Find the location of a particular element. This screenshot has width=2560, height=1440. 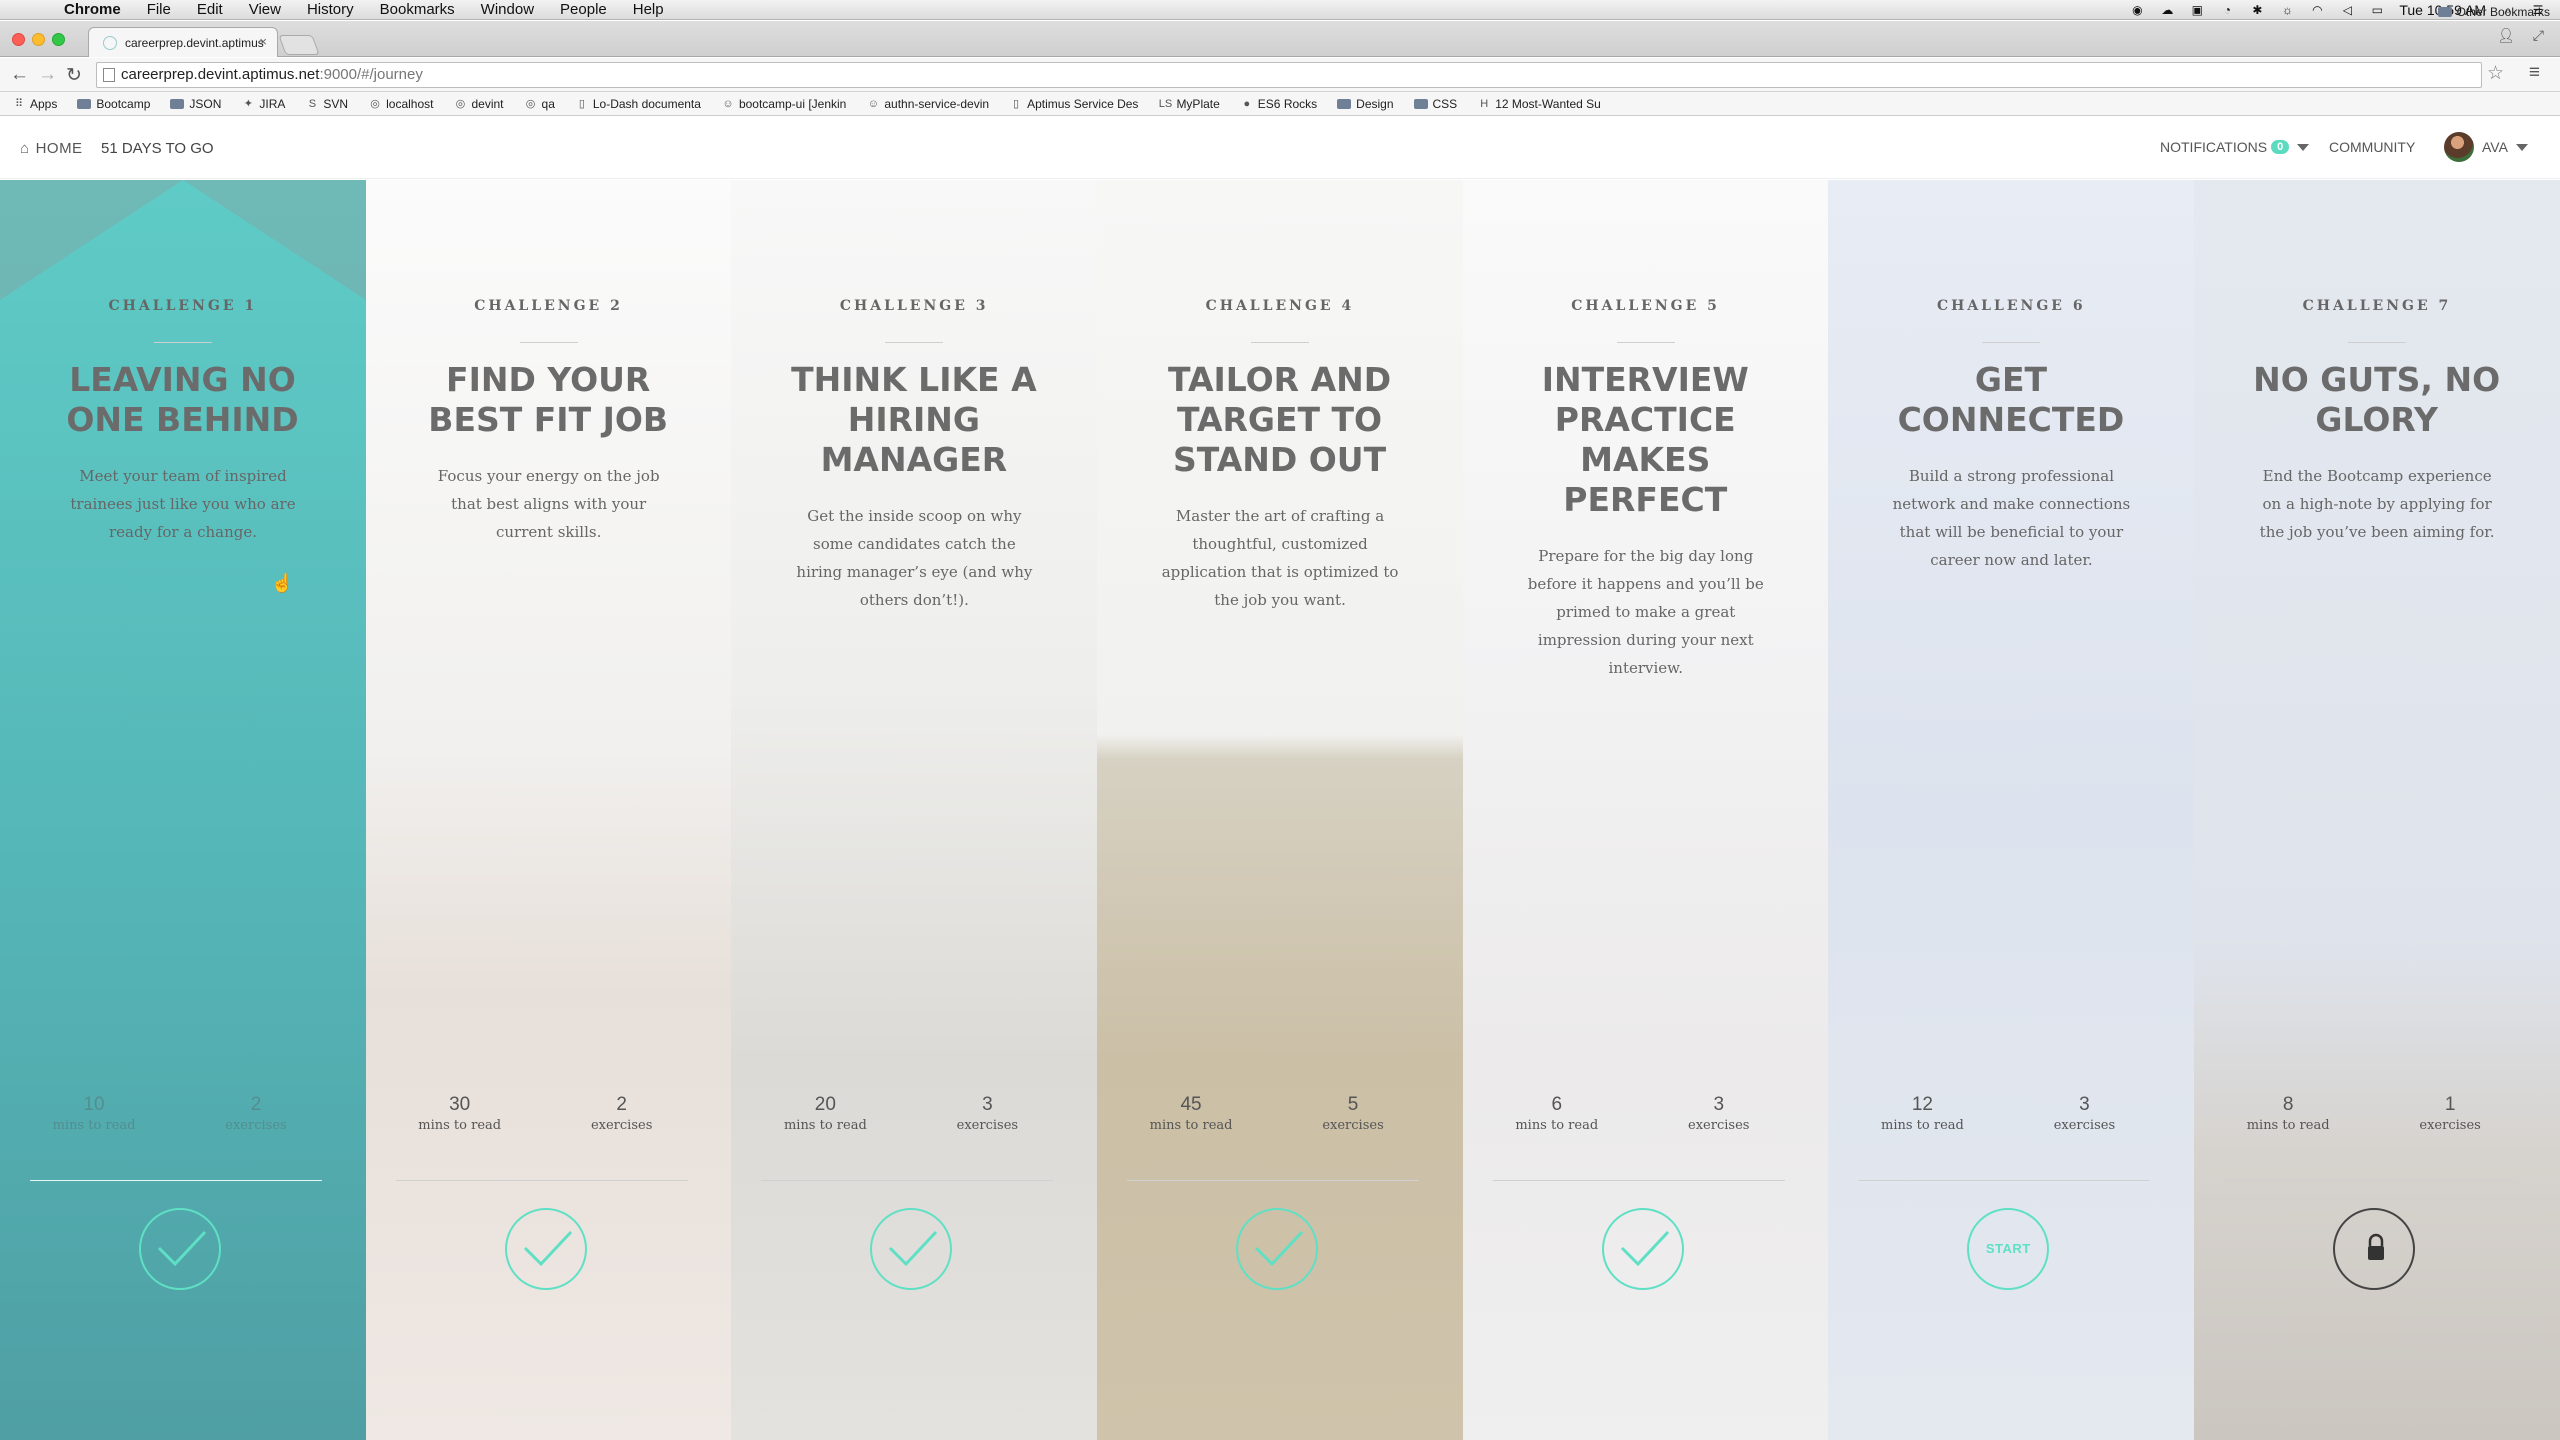

mins-to-read-stat: 30 mins to read is located at coordinates (460, 1113).